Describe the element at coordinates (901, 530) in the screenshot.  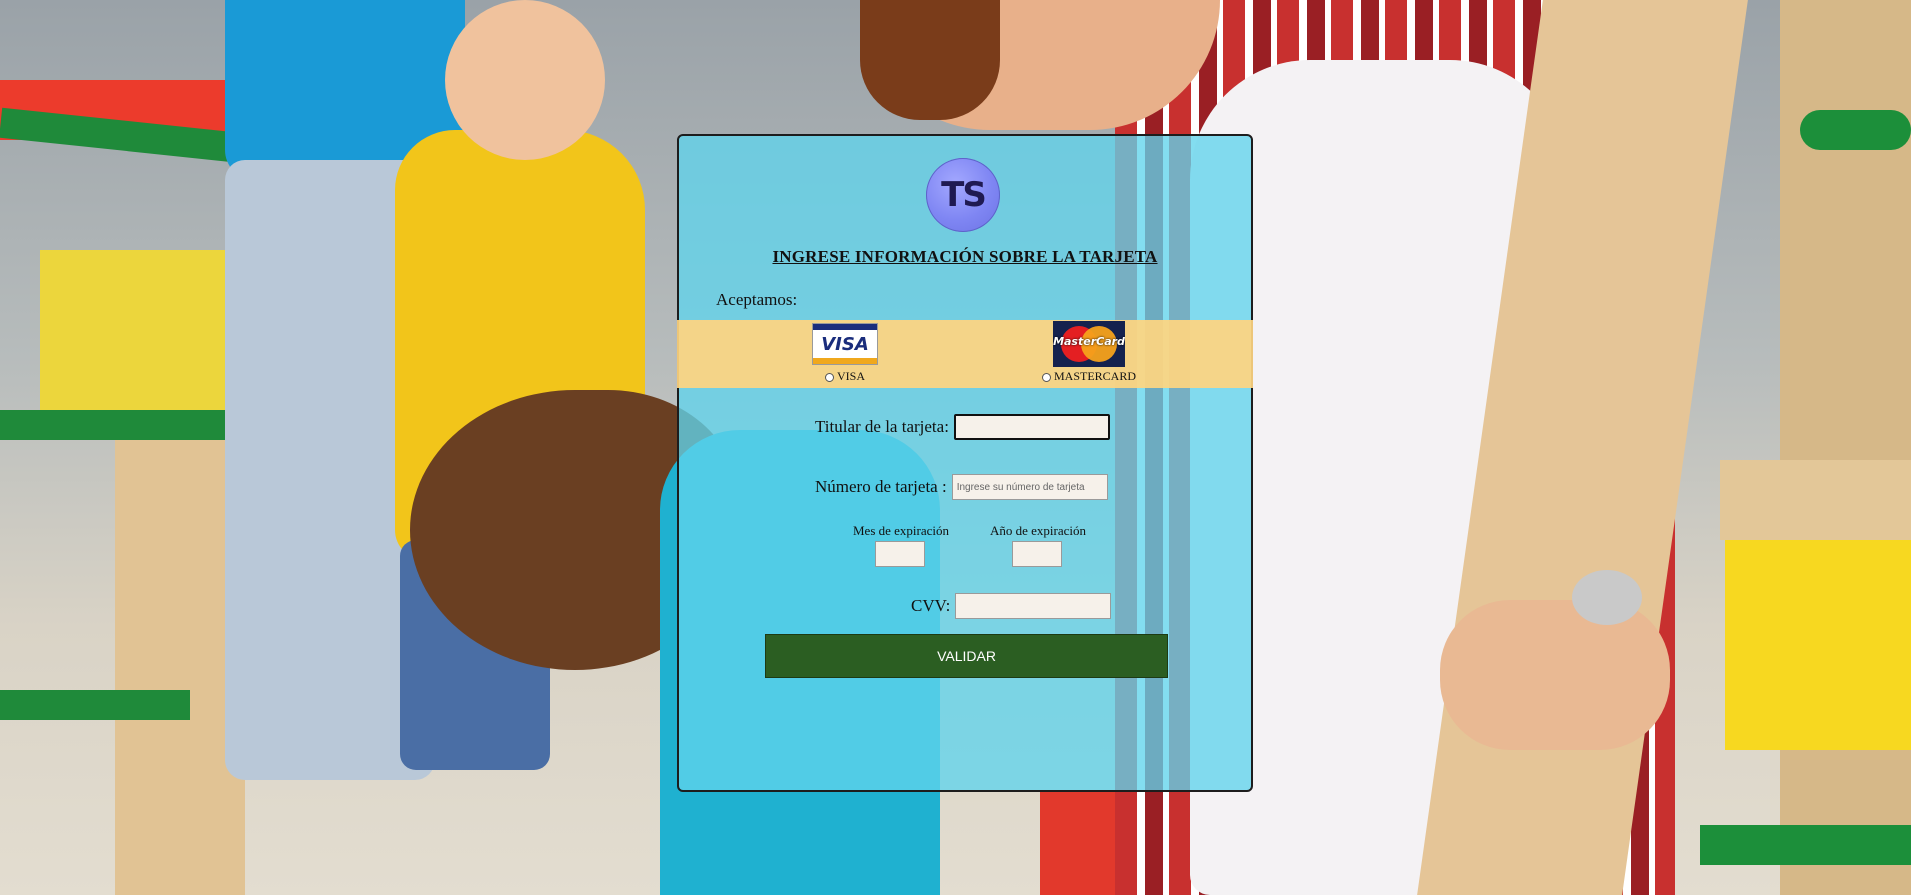
I see `month-label: Mes de expiración` at that location.